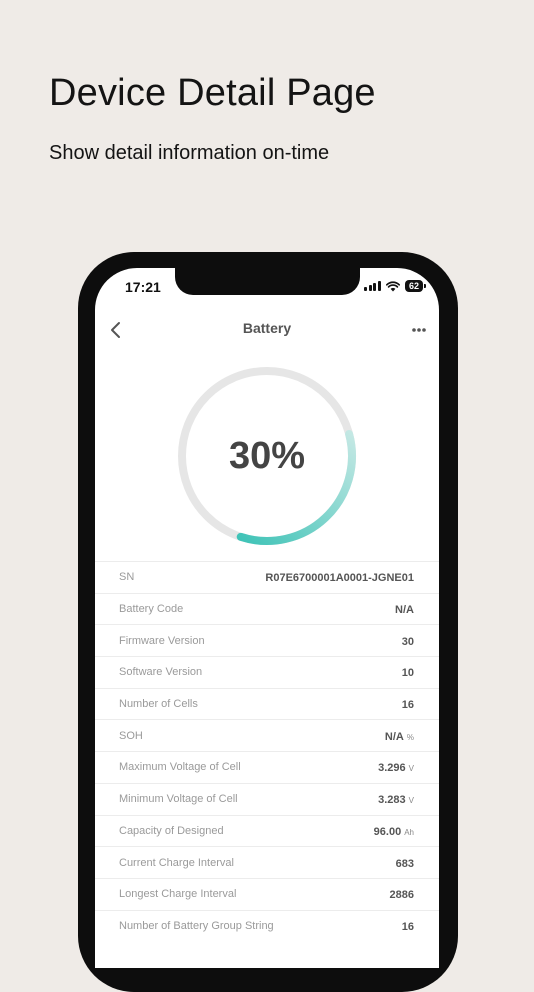 The image size is (534, 992). What do you see at coordinates (409, 832) in the screenshot?
I see `info-unit: Ah` at bounding box center [409, 832].